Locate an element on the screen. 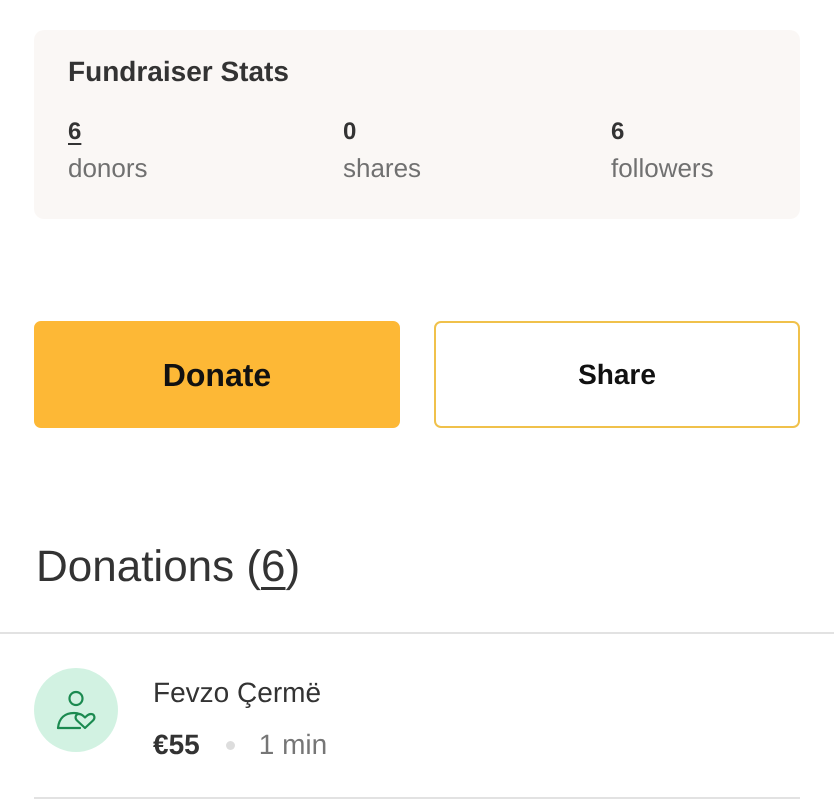 The height and width of the screenshot is (800, 834). share-button: Share is located at coordinates (617, 374).